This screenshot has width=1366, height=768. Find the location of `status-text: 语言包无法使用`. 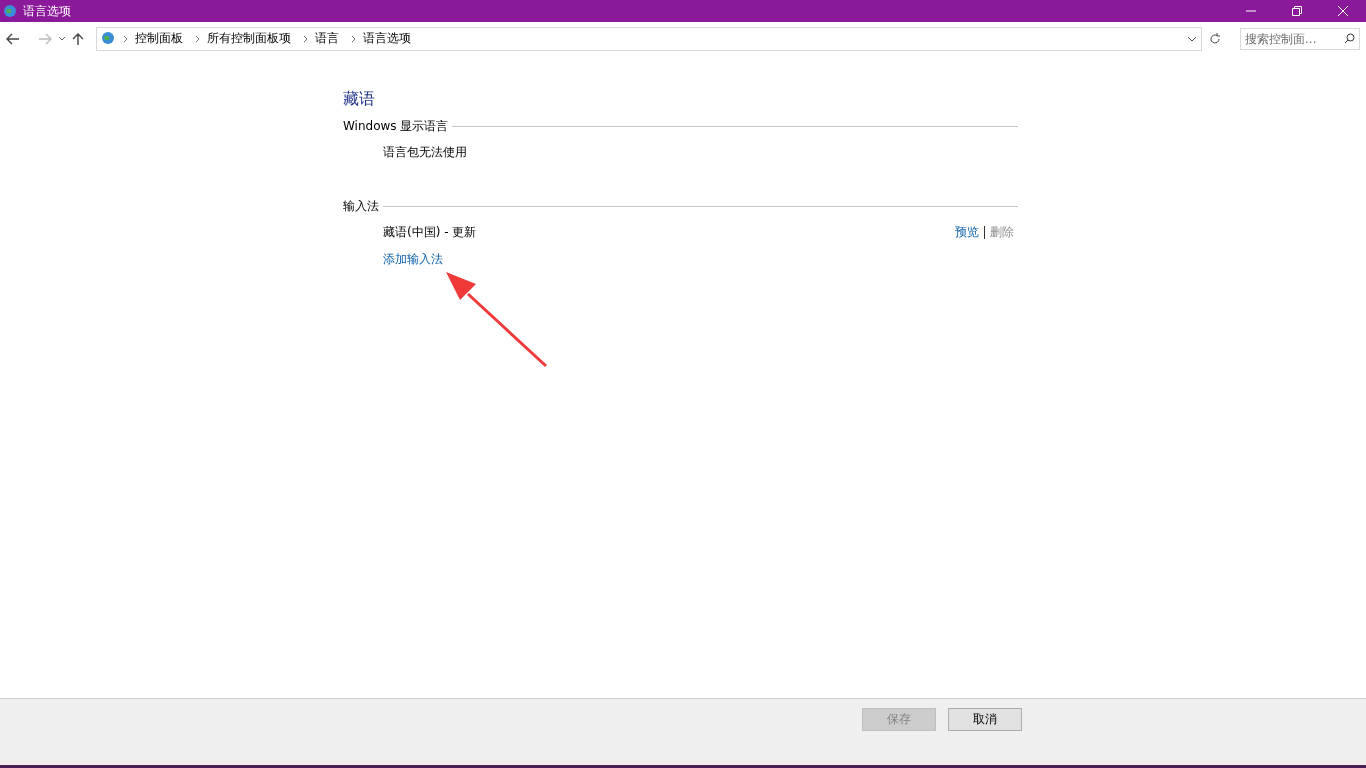

status-text: 语言包无法使用 is located at coordinates (425, 152).